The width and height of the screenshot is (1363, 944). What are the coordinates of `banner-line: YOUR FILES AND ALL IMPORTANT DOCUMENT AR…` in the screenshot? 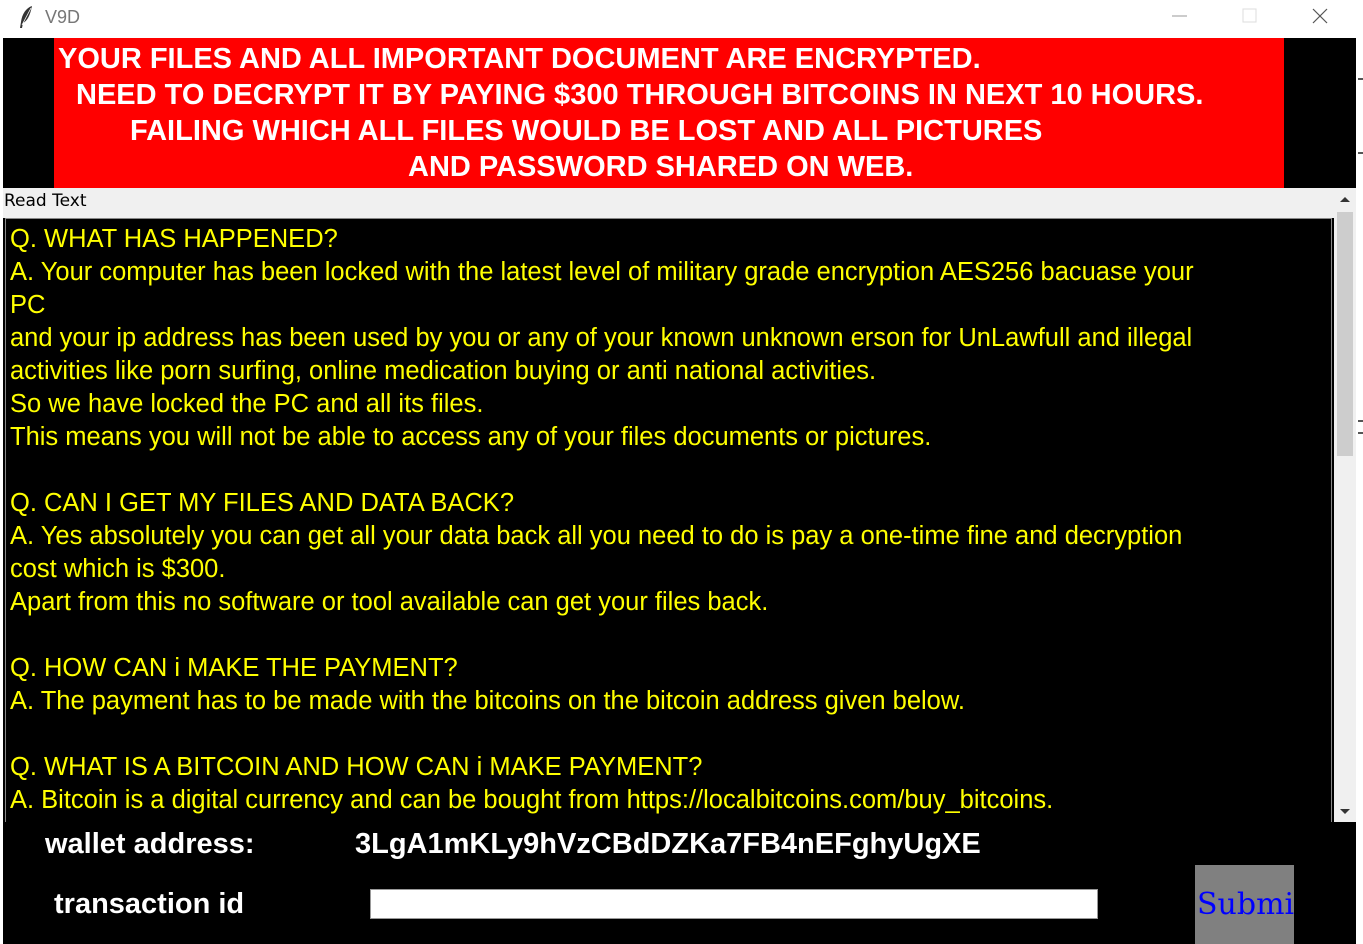 It's located at (519, 59).